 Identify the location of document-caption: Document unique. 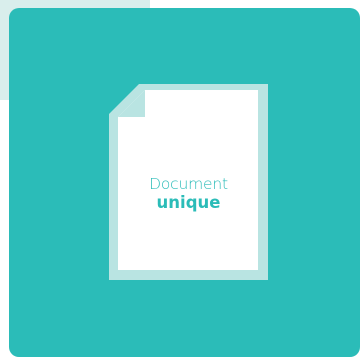
(188, 194).